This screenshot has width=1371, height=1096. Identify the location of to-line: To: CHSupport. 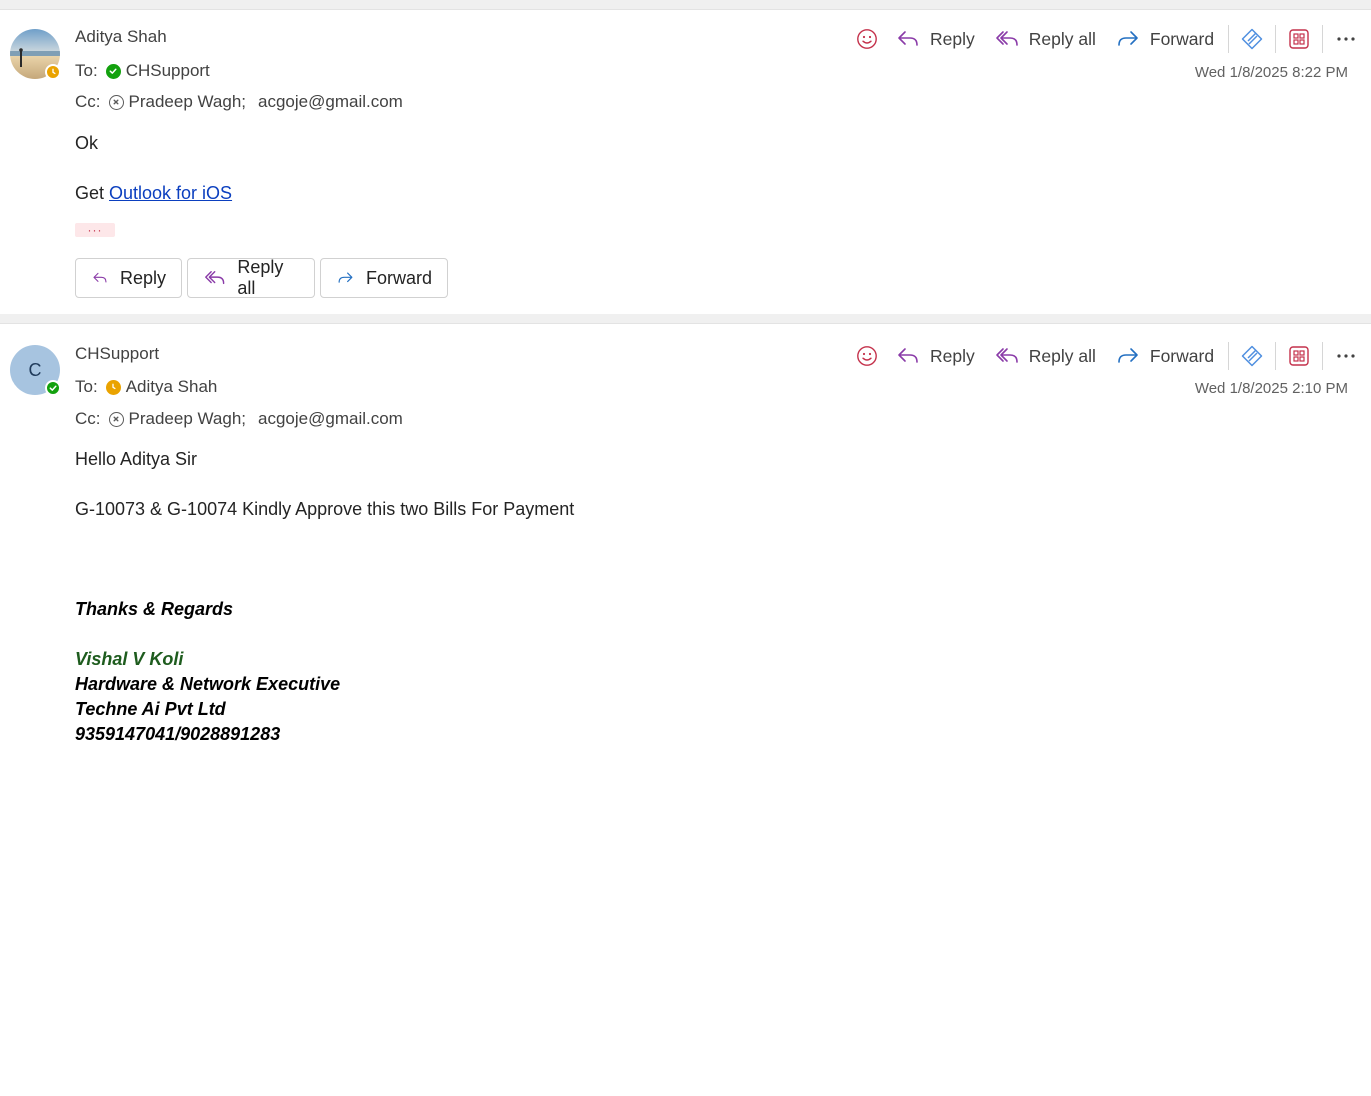
(142, 71).